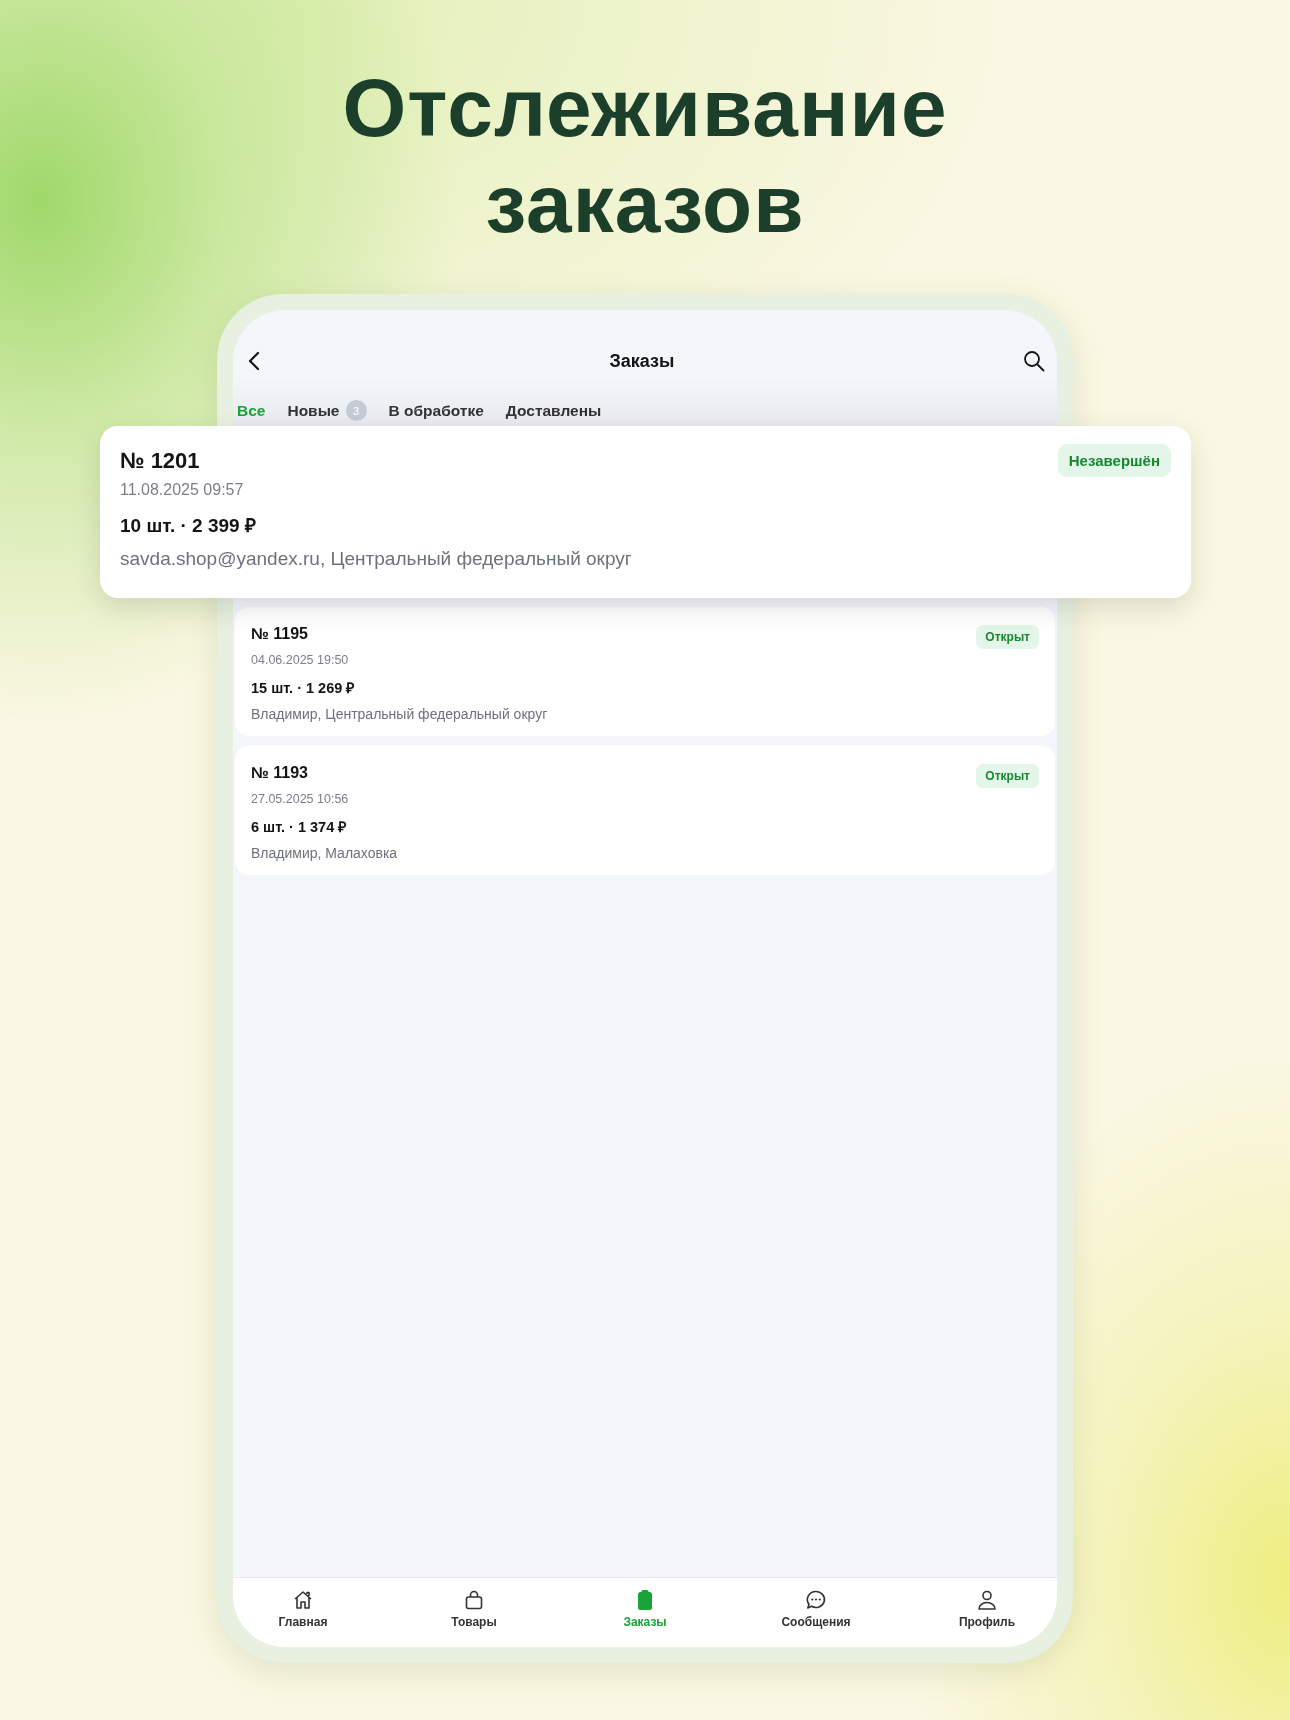 Image resolution: width=1290 pixels, height=1720 pixels. Describe the element at coordinates (160, 461) in the screenshot. I see `order-number: № 1201` at that location.